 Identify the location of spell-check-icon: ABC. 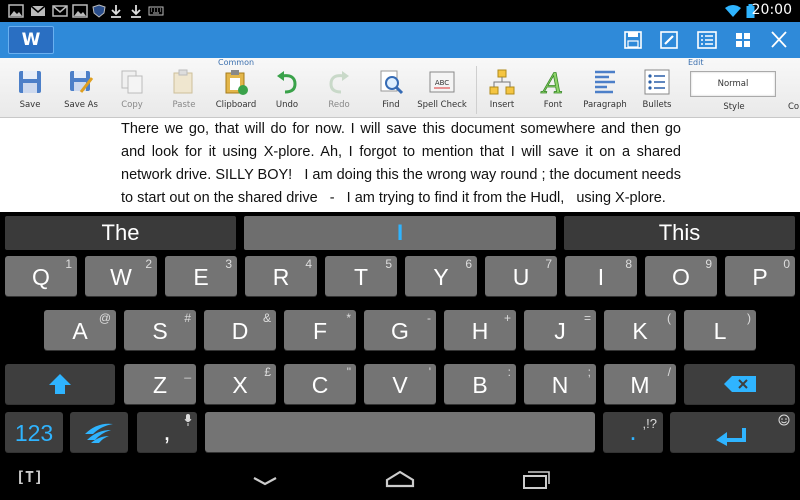
(442, 82).